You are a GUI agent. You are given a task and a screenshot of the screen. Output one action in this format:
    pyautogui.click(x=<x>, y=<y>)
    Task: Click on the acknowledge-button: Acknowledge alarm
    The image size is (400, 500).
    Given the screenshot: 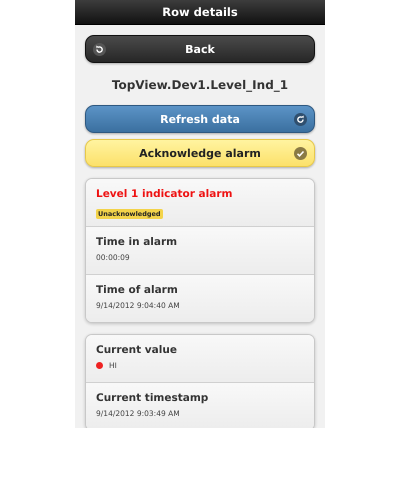 What is the action you would take?
    pyautogui.click(x=200, y=153)
    